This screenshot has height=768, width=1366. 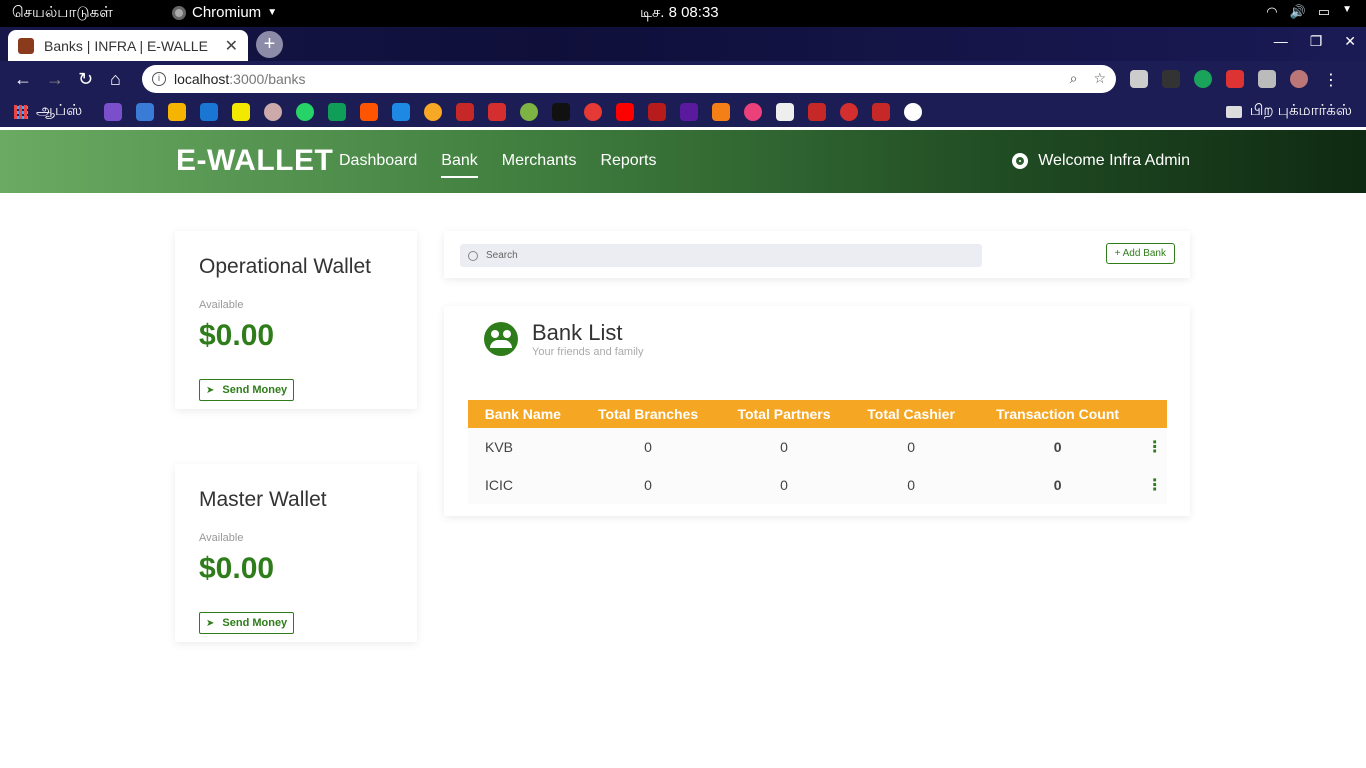 I want to click on wallet-balance: $0.00, so click(x=237, y=568).